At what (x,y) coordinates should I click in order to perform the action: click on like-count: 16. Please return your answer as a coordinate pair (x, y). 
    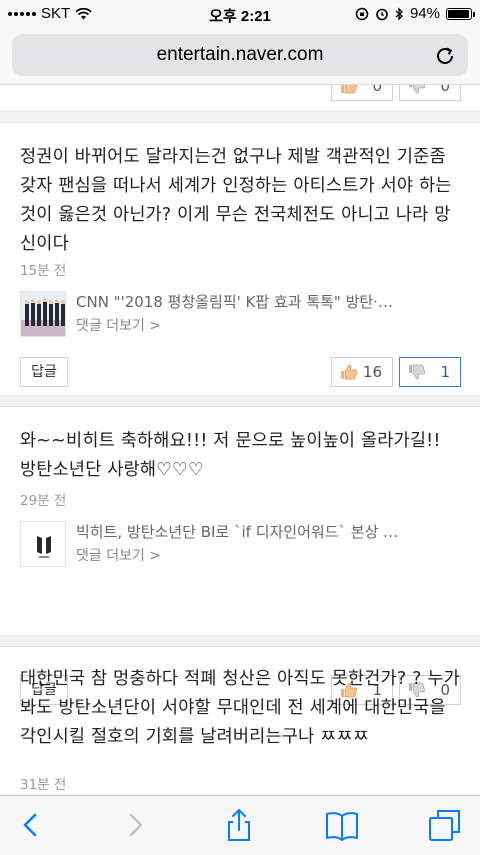
    Looking at the image, I should click on (372, 372).